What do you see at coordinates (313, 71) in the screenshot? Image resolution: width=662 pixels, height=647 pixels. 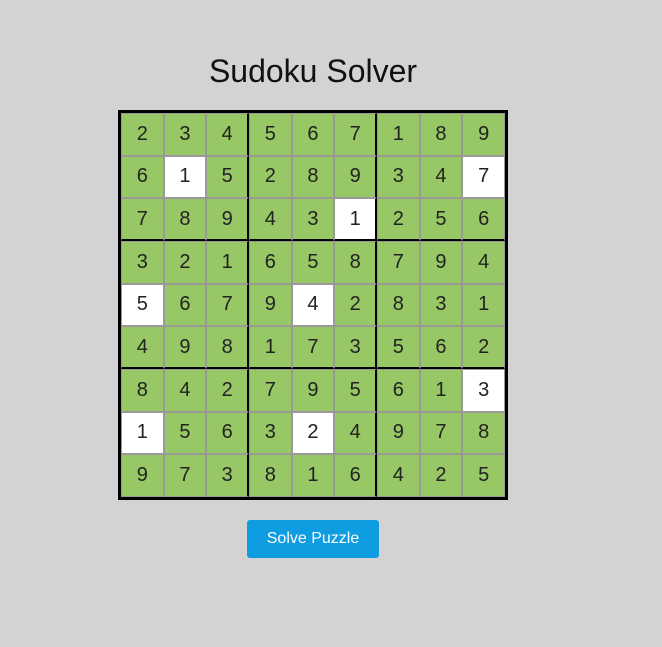 I see `page-title: Sudoku Solver` at bounding box center [313, 71].